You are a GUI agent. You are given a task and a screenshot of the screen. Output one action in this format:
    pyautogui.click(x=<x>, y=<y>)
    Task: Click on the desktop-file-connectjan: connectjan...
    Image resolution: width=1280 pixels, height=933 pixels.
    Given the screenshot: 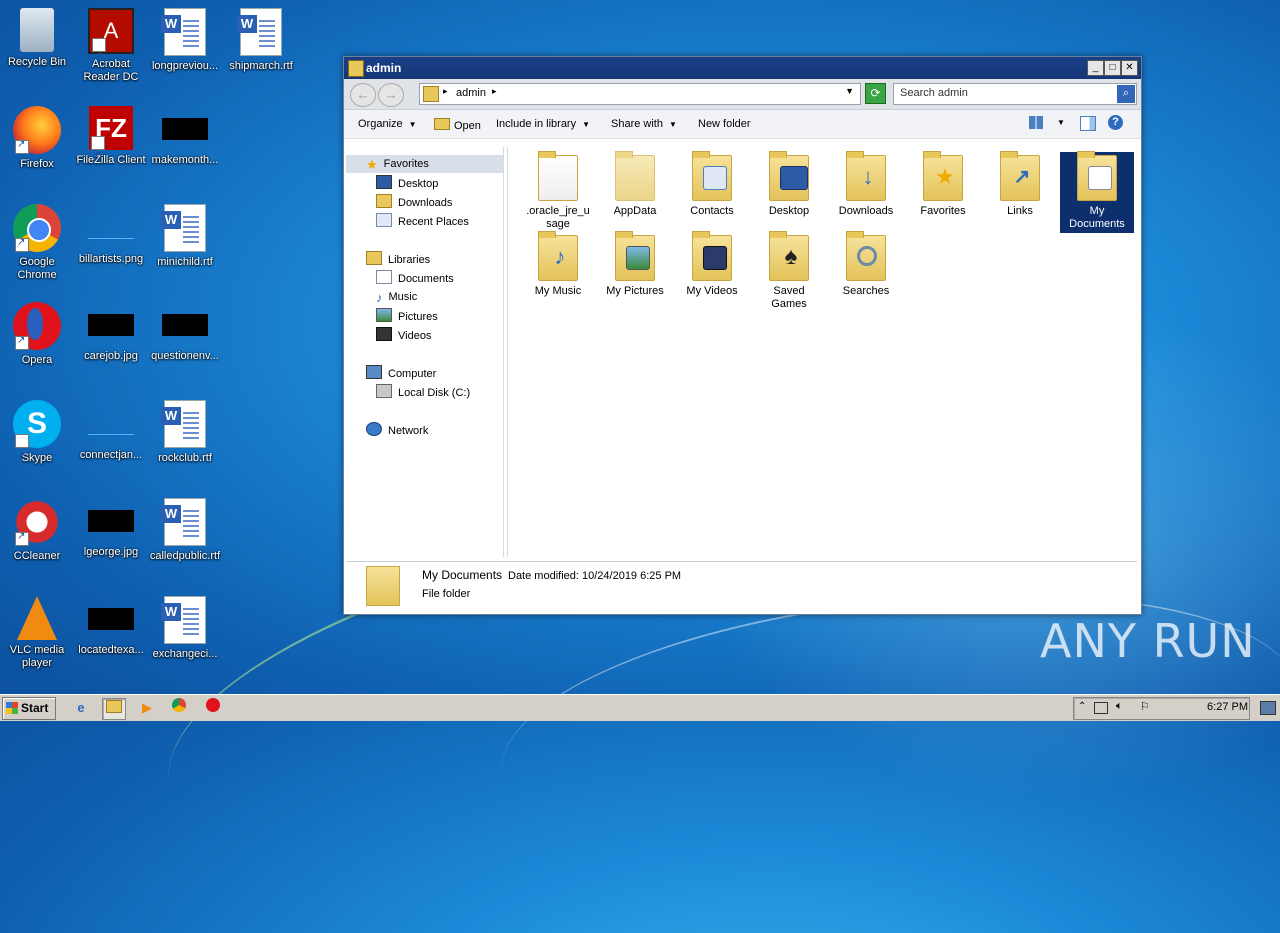 What is the action you would take?
    pyautogui.click(x=111, y=431)
    